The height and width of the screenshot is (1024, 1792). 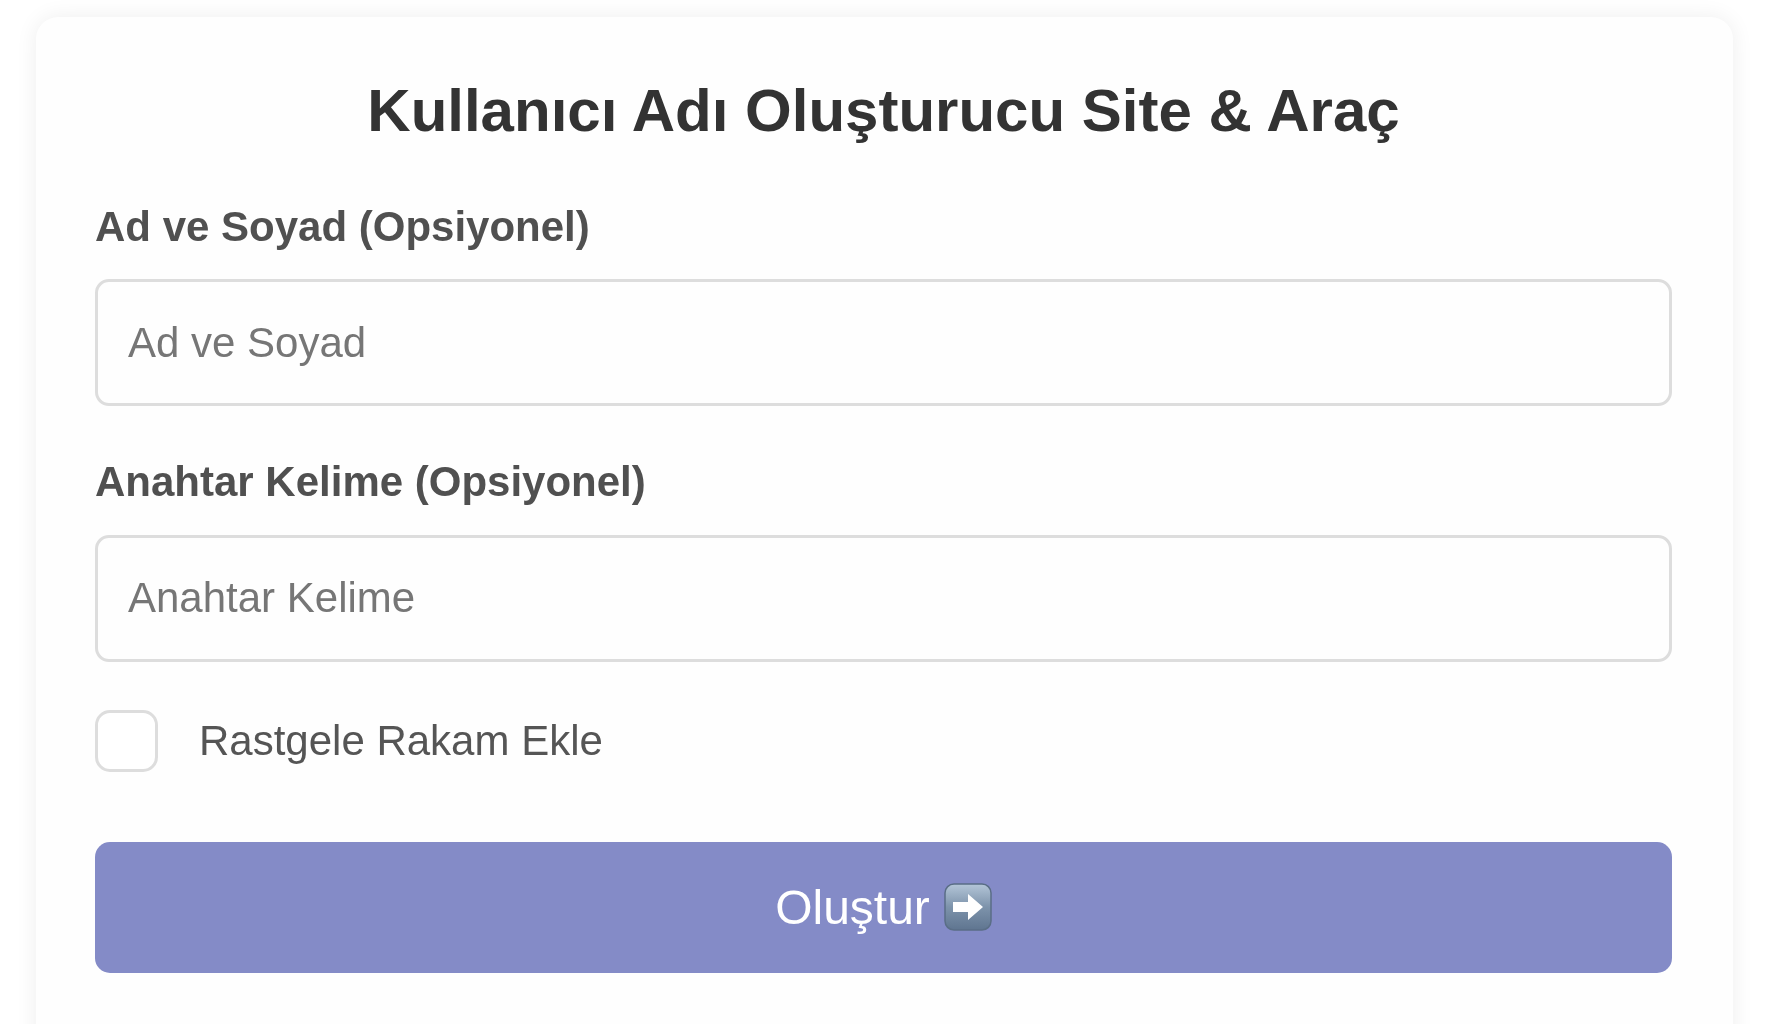 I want to click on checkbox-label: Rastgele Rakam Ekle, so click(x=401, y=740).